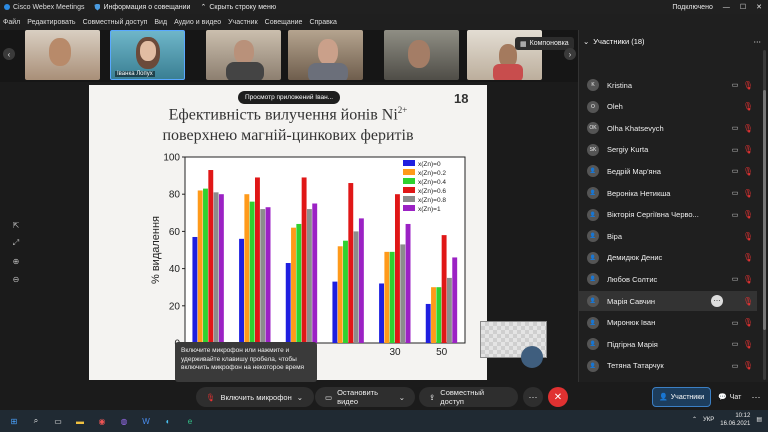 This screenshot has height=432, width=768. Describe the element at coordinates (243, 22) in the screenshot. I see `menu-participant: Участник` at that location.